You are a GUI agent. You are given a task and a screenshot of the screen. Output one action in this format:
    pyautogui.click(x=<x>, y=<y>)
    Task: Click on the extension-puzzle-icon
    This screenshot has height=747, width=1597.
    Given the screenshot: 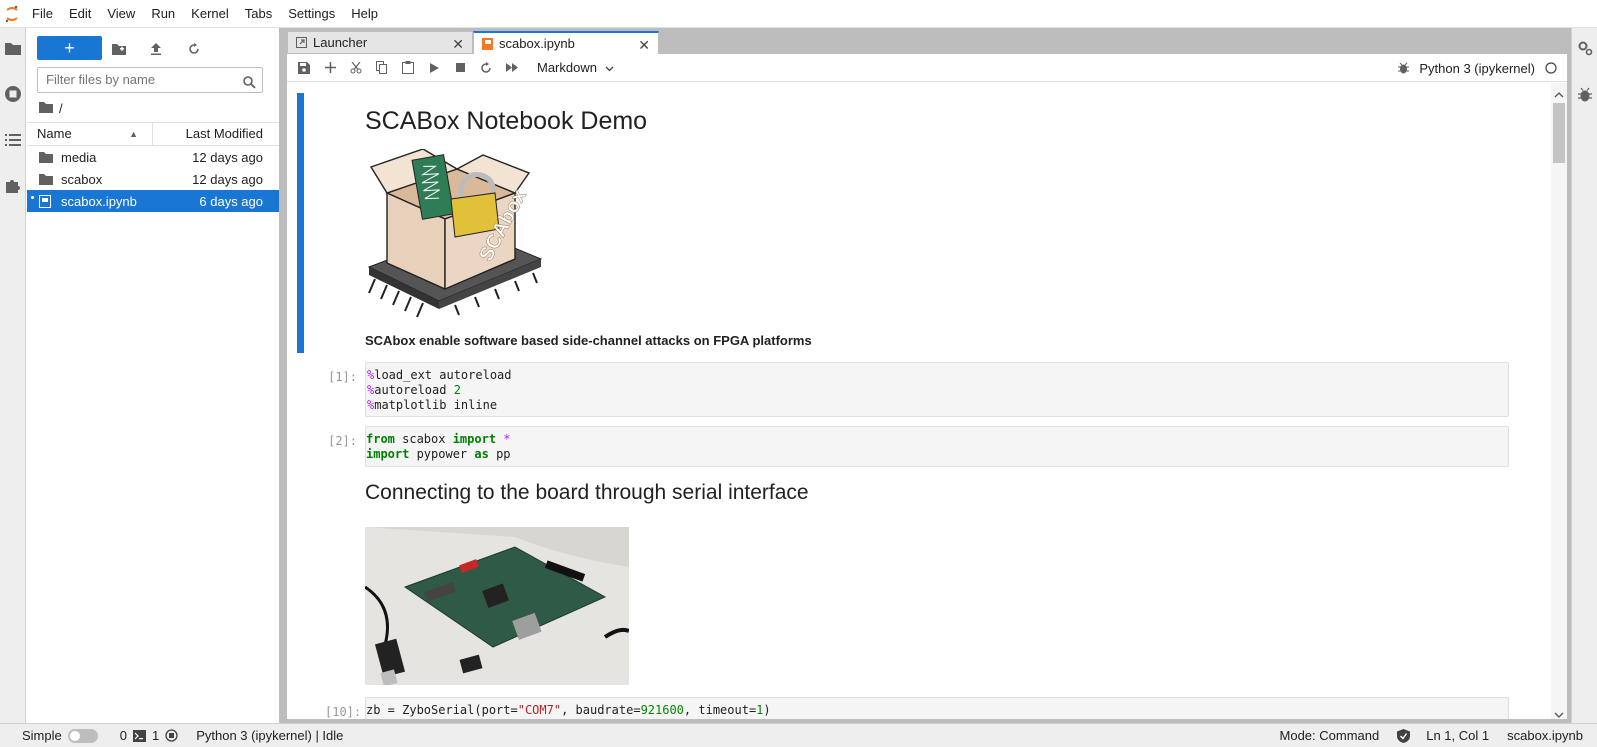 What is the action you would take?
    pyautogui.click(x=13, y=186)
    